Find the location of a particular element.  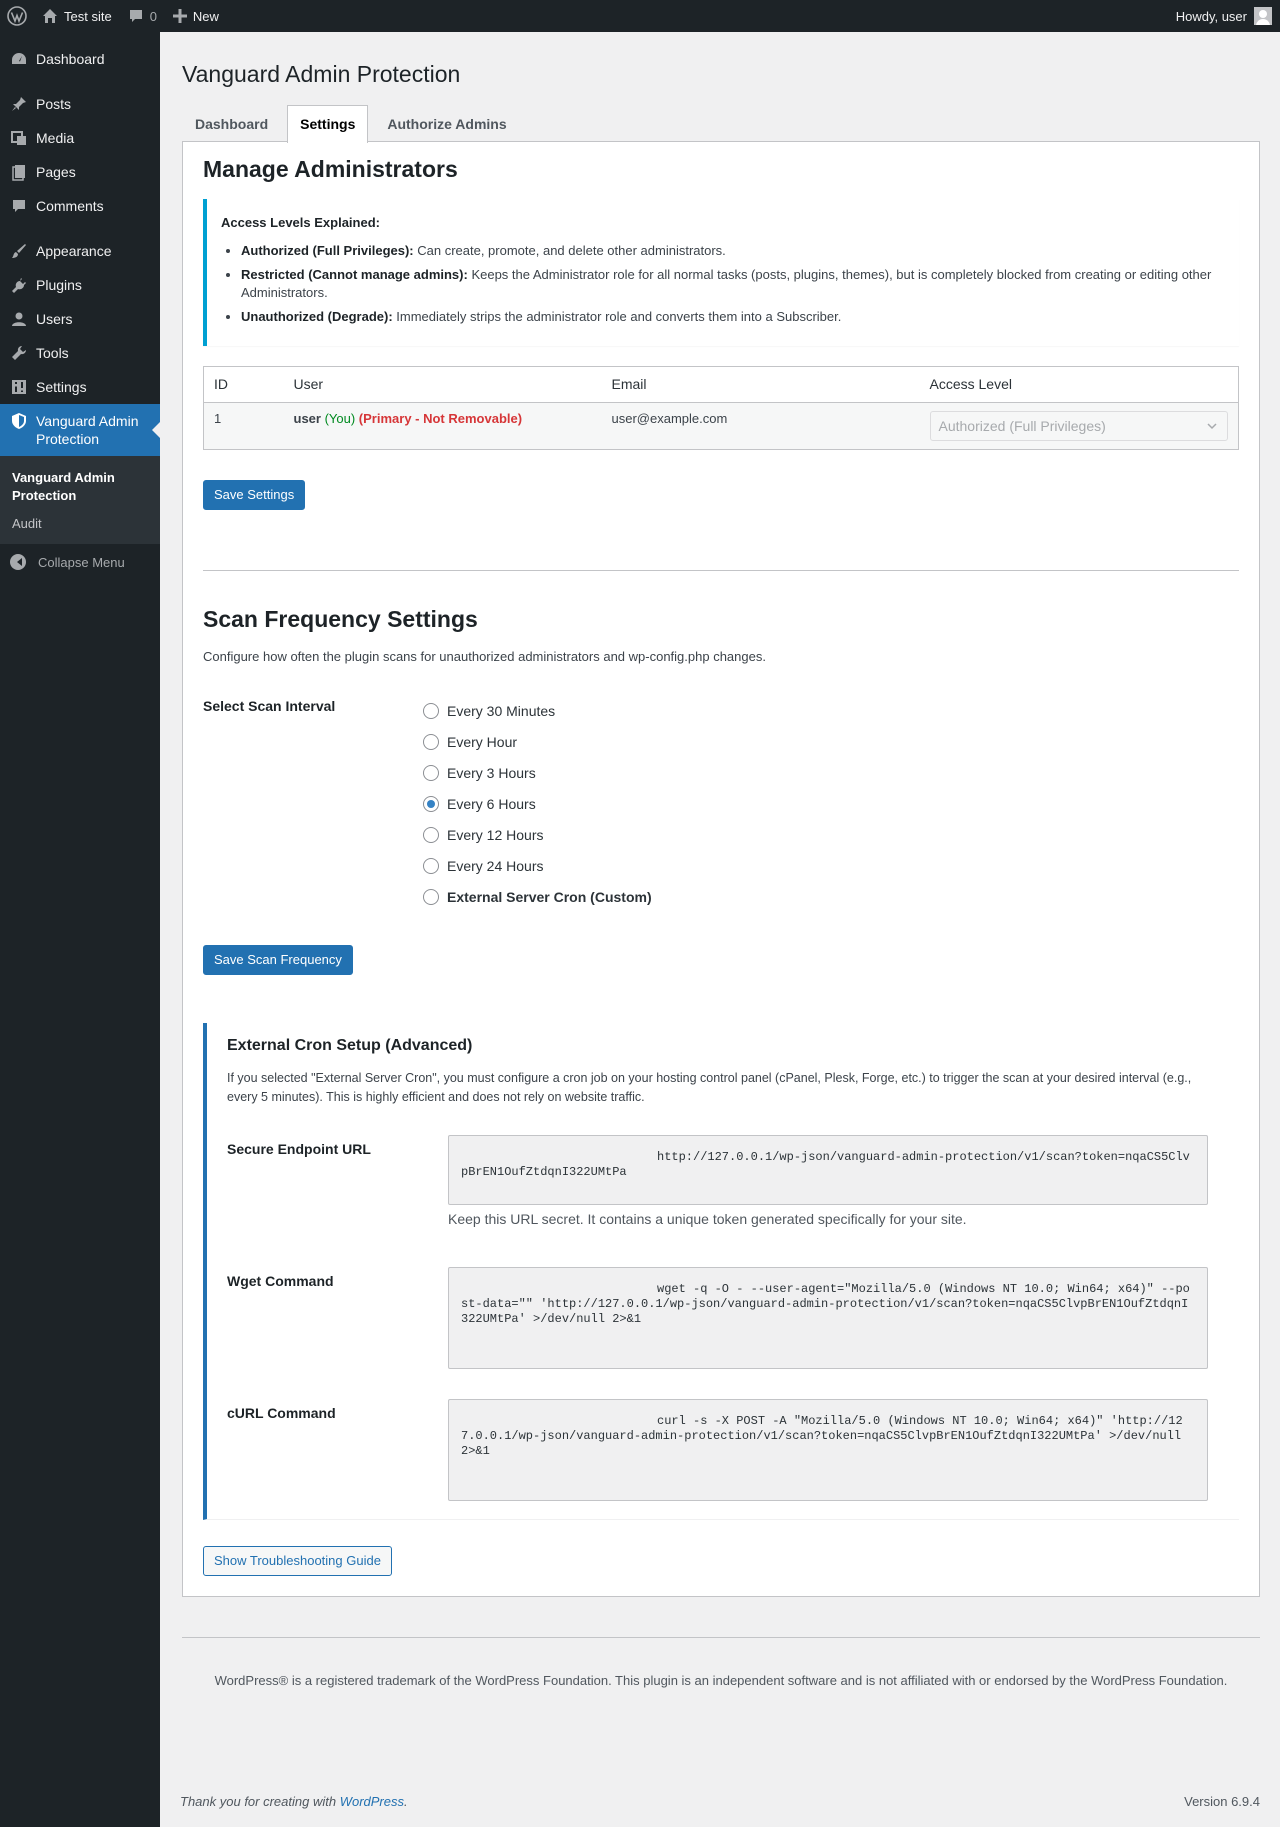

radio-every-30-minutes: Every 30 Minutes is located at coordinates (537, 711).